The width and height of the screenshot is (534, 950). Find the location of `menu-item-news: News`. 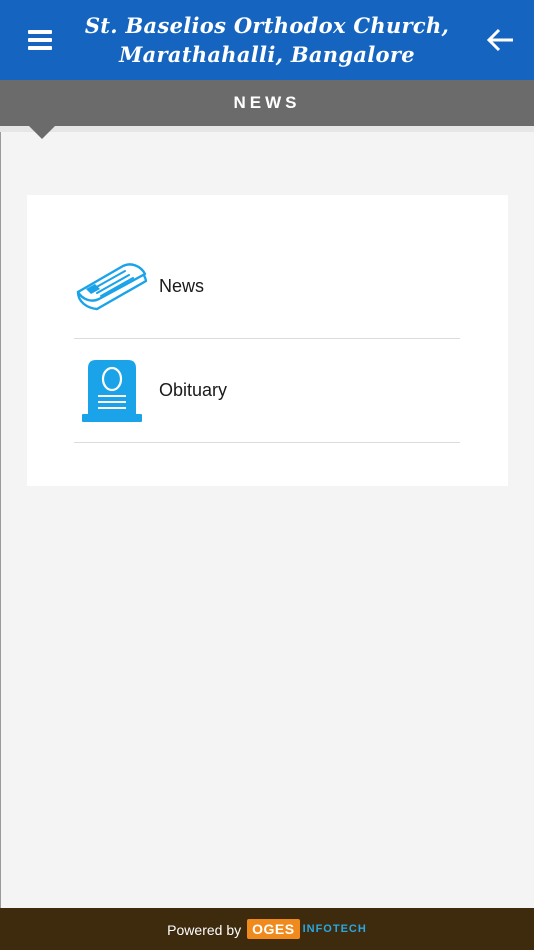

menu-item-news: News is located at coordinates (267, 287).